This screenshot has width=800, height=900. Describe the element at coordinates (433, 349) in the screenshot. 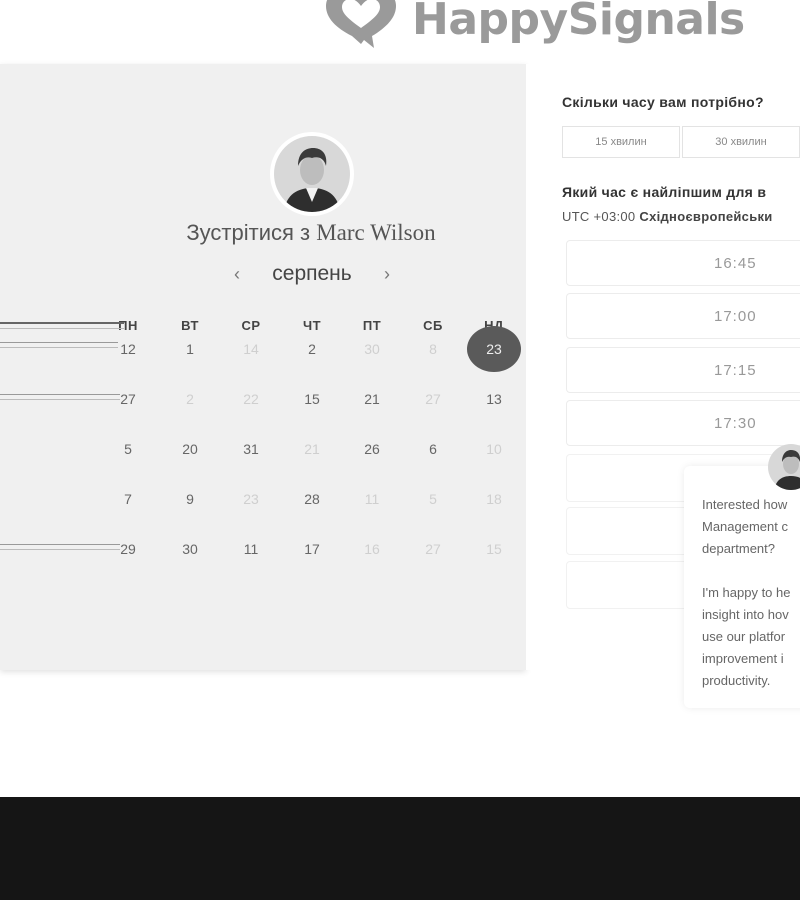

I see `calendar-day: 8` at that location.